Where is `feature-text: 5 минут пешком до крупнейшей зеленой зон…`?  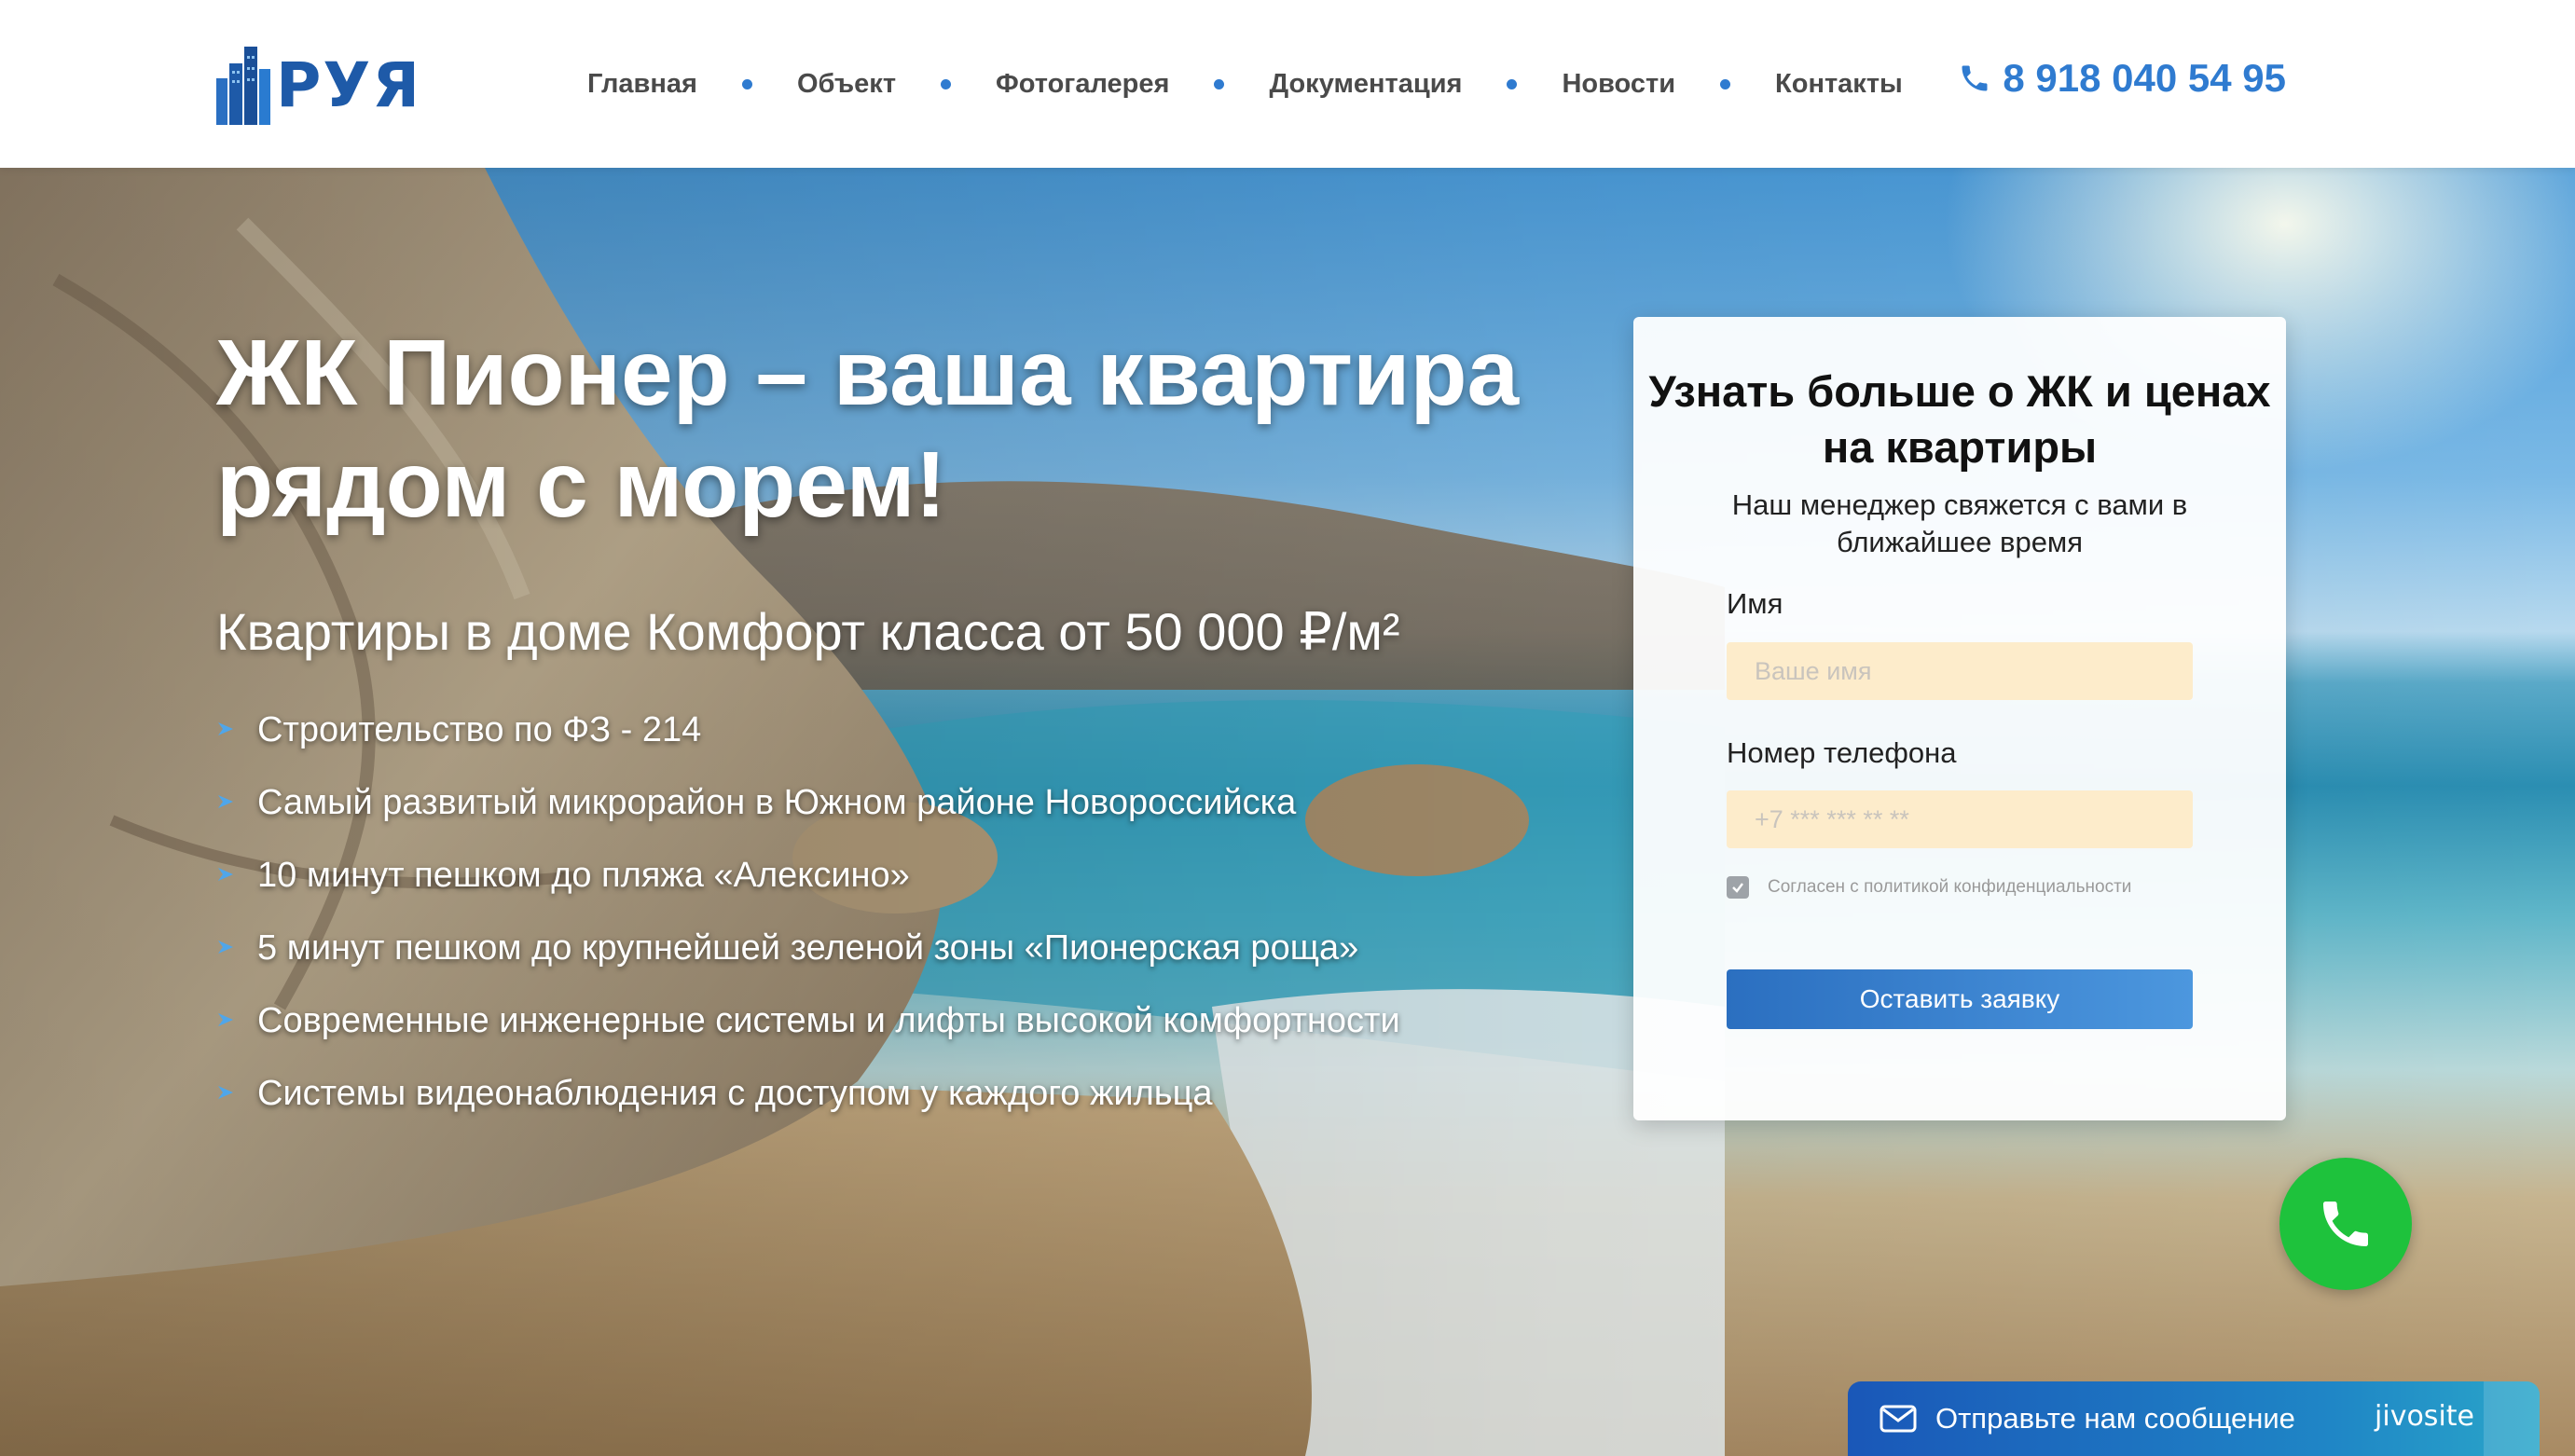
feature-text: 5 минут пешком до крупнейшей зеленой зон… is located at coordinates (808, 948).